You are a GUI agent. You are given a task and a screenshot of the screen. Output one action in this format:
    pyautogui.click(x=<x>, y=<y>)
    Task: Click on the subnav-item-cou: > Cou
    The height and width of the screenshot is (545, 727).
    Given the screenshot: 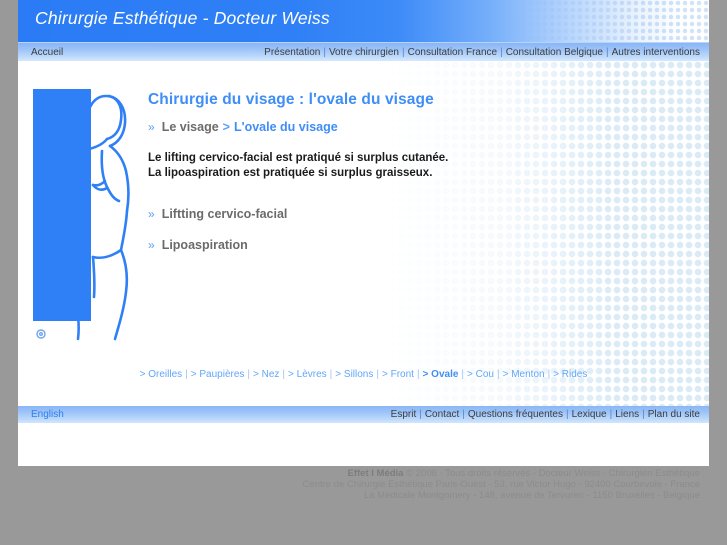 What is the action you would take?
    pyautogui.click(x=480, y=374)
    